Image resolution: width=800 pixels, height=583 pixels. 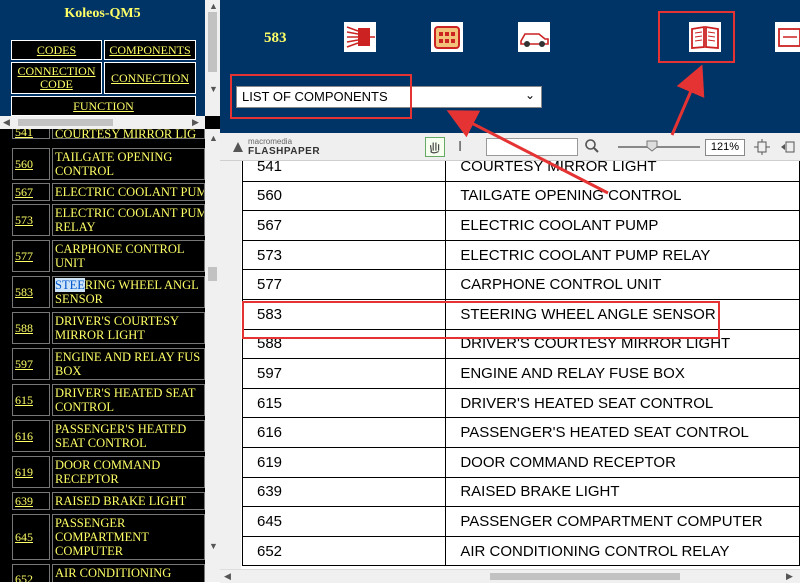 What do you see at coordinates (31, 436) in the screenshot?
I see `list-item-code: 616` at bounding box center [31, 436].